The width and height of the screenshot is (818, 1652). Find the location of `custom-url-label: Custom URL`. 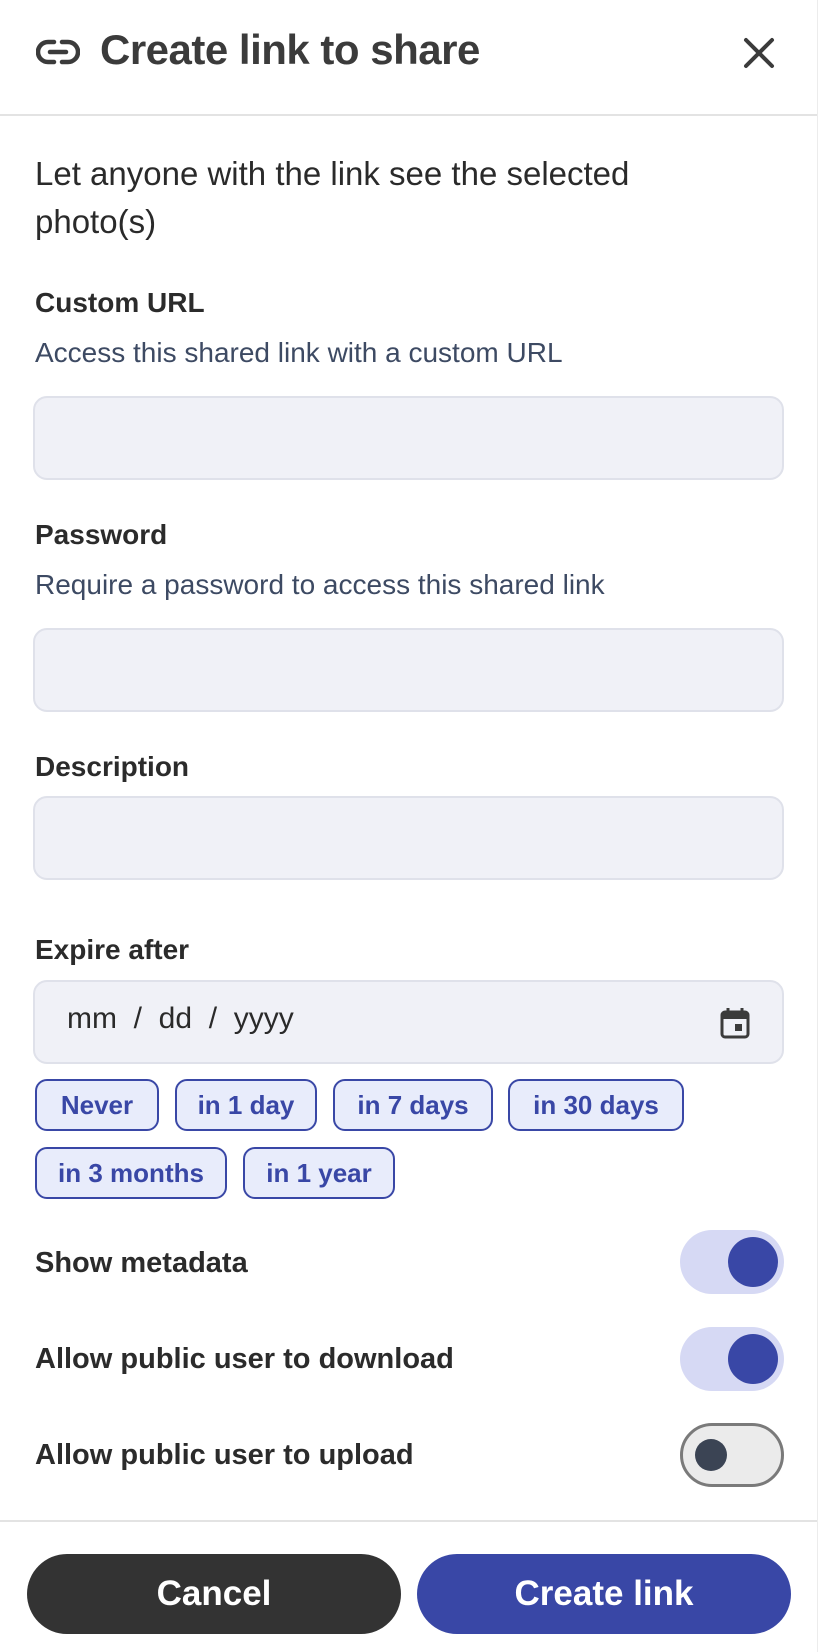

custom-url-label: Custom URL is located at coordinates (120, 302).